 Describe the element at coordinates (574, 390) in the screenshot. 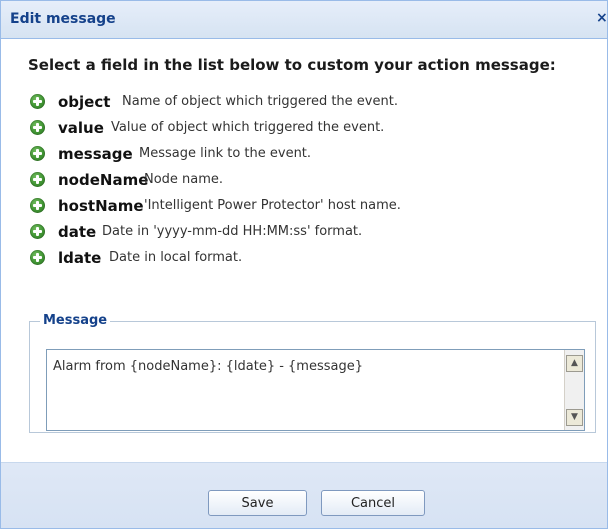

I see `message-scrollbar: ▲ ▼` at that location.